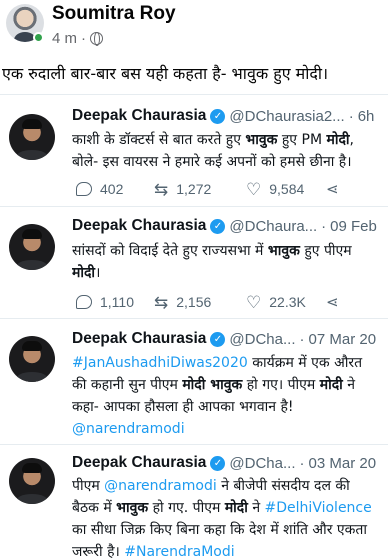 The height and width of the screenshot is (558, 388). Describe the element at coordinates (353, 226) in the screenshot. I see `tweet-date: 09 Feb` at that location.